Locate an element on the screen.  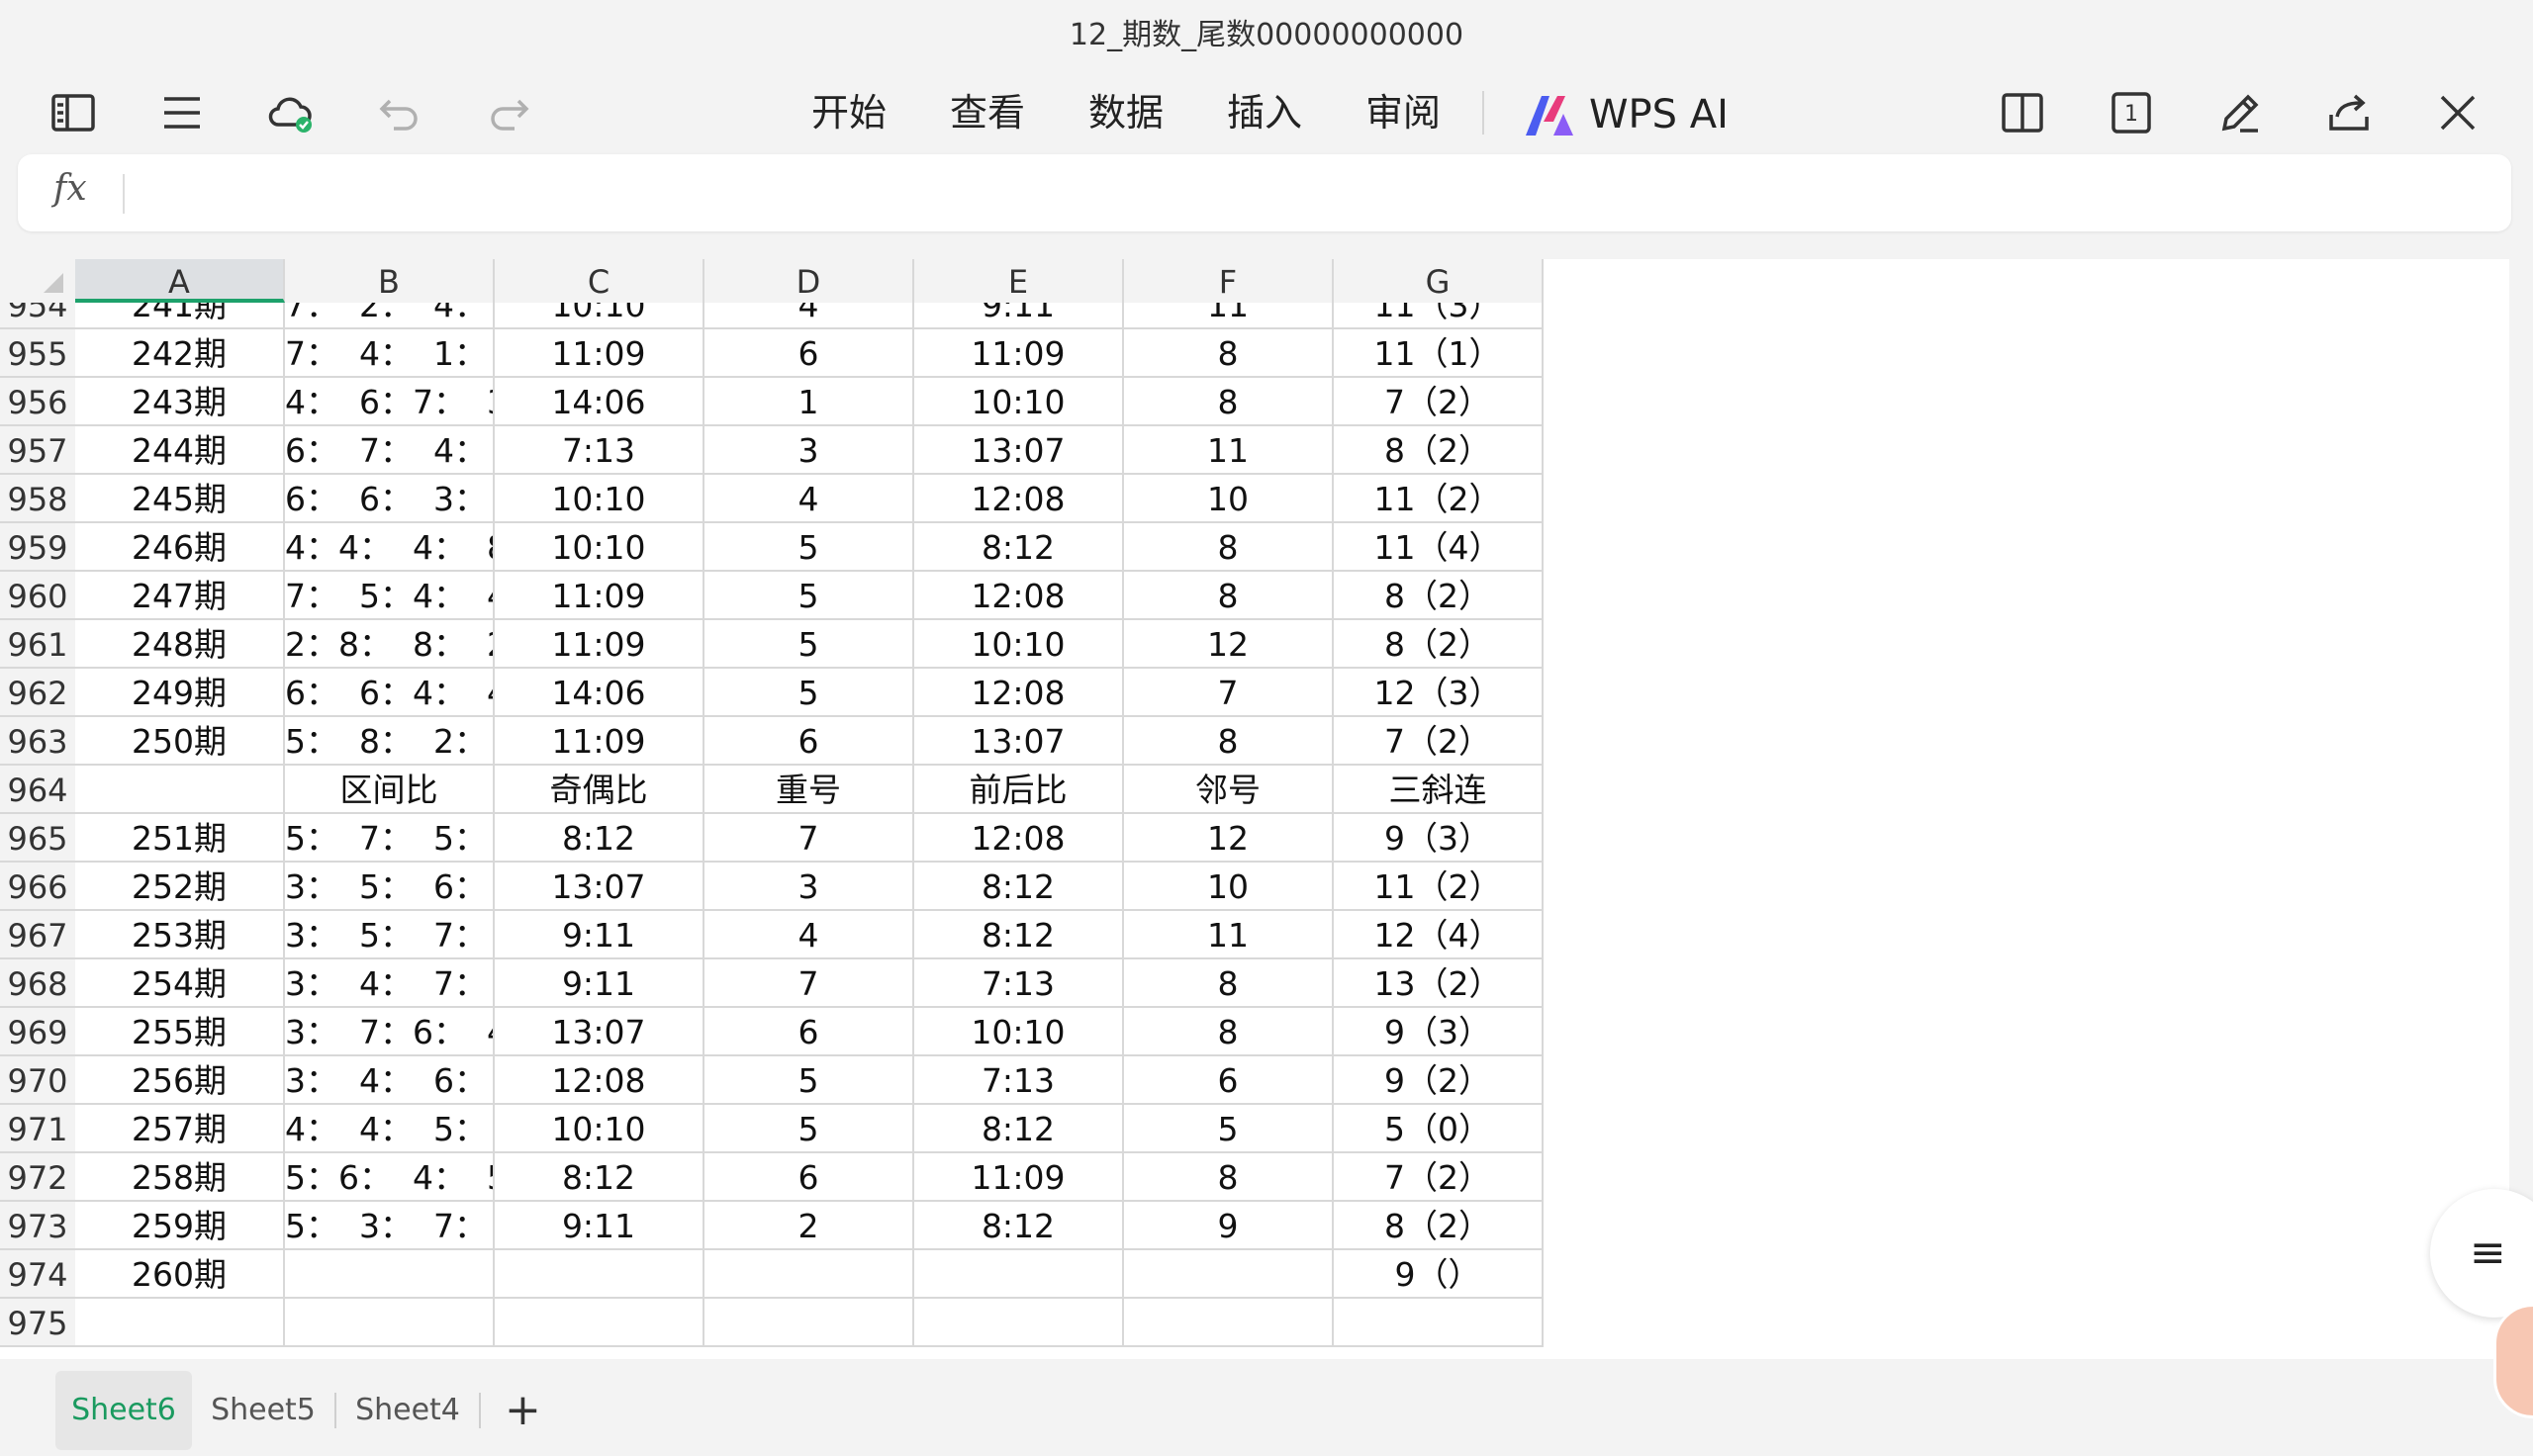
cell-f-963: 8 is located at coordinates (1229, 741).